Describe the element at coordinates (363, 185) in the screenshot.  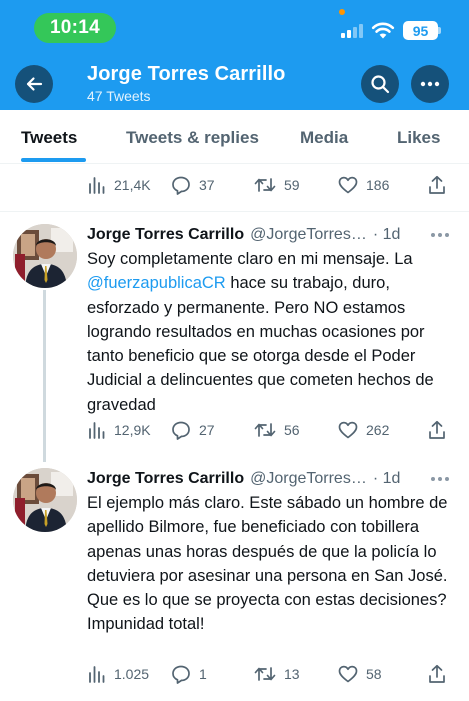
I see `like-button: 186` at that location.